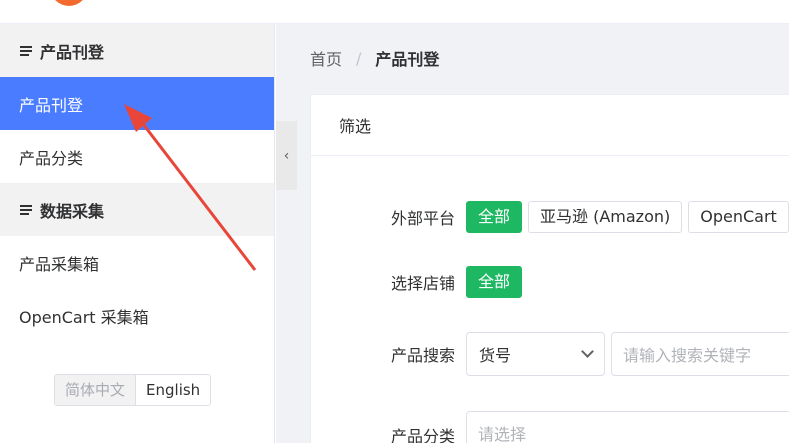 The height and width of the screenshot is (443, 789). What do you see at coordinates (96, 390) in the screenshot?
I see `language-option-chinese: 简体中文` at bounding box center [96, 390].